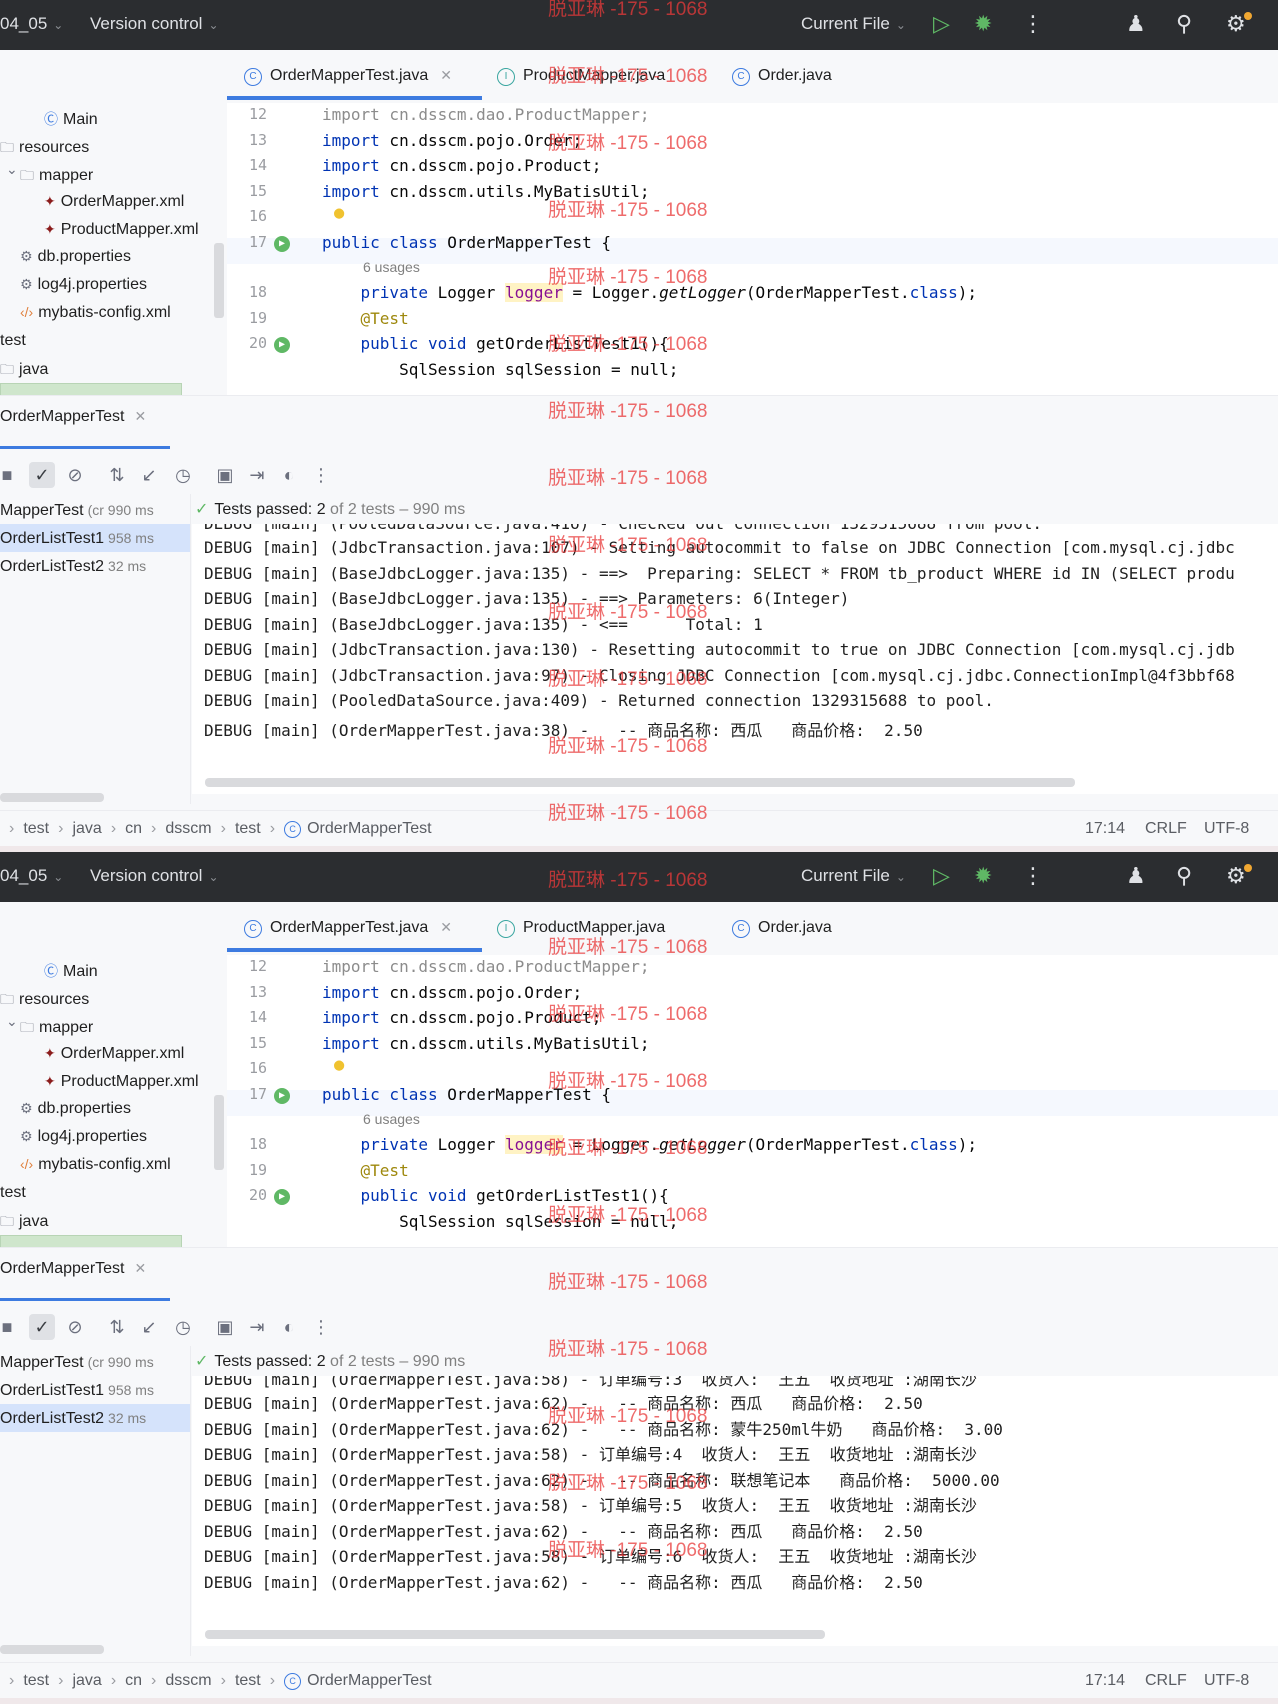 The height and width of the screenshot is (1704, 1278). Describe the element at coordinates (73, 1269) in the screenshot. I see `run-tab: OrderMapperTest ✕` at that location.